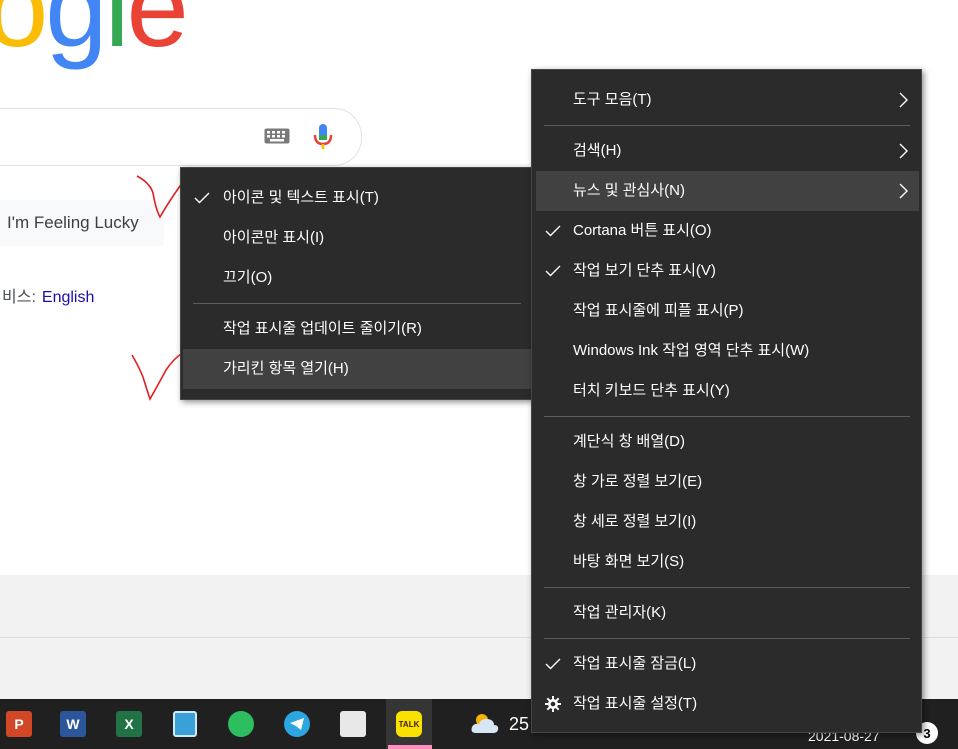 The width and height of the screenshot is (958, 749). I want to click on kakaotalk-active-indicator, so click(410, 747).